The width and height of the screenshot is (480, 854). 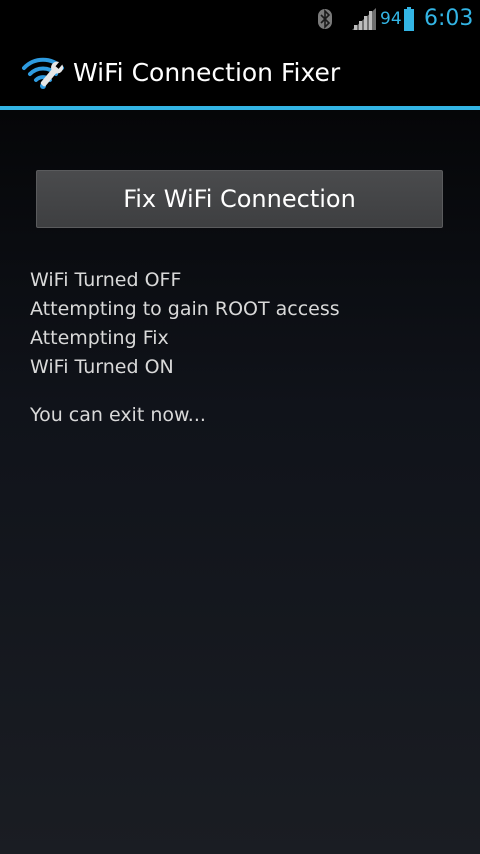 What do you see at coordinates (325, 19) in the screenshot?
I see `bluetooth-icon` at bounding box center [325, 19].